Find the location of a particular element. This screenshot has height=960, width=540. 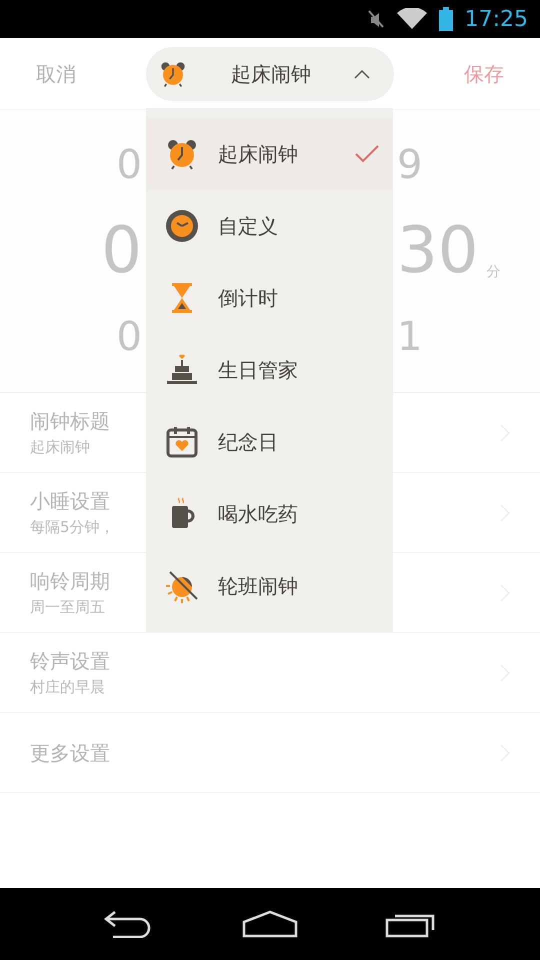

setting-subtitle: 村庄的早晨 is located at coordinates (68, 687).